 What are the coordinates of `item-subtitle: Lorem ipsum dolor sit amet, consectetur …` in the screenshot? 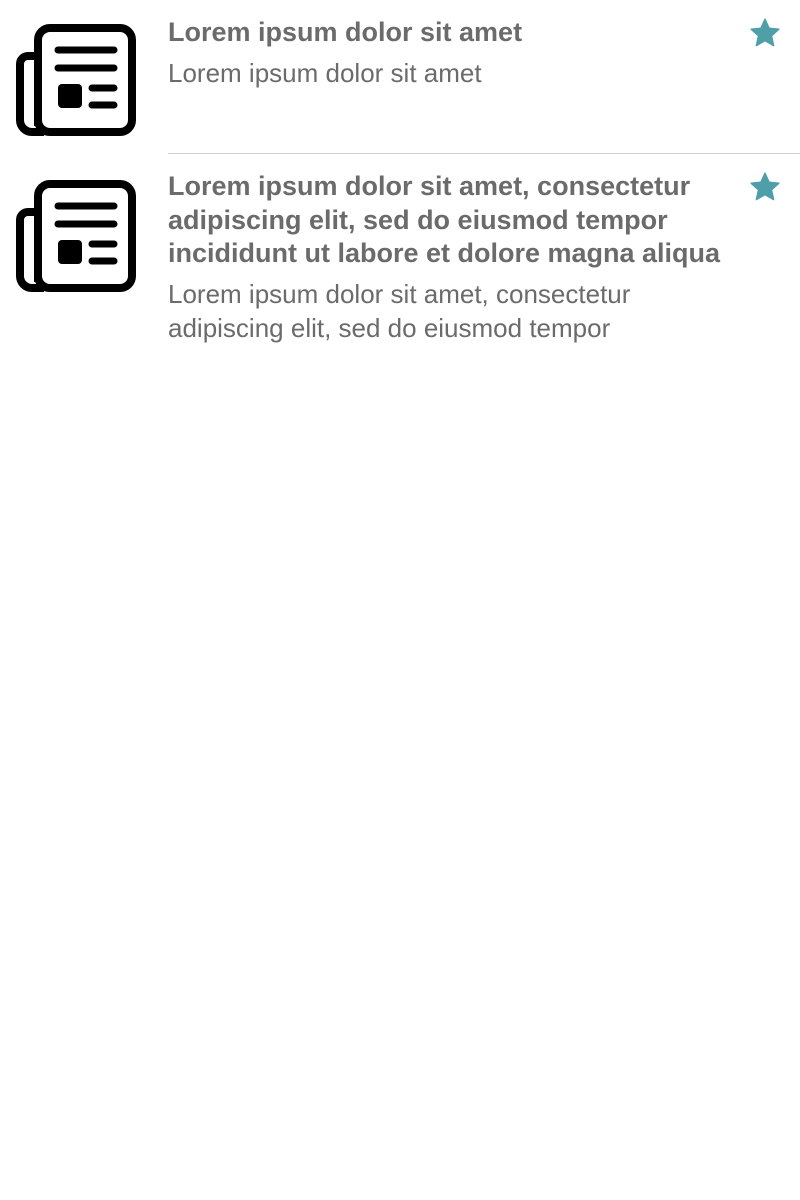 It's located at (399, 310).